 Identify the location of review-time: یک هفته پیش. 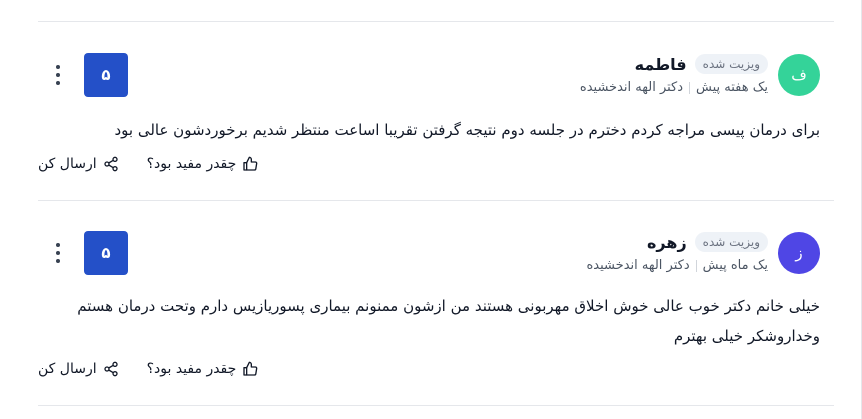
(732, 87).